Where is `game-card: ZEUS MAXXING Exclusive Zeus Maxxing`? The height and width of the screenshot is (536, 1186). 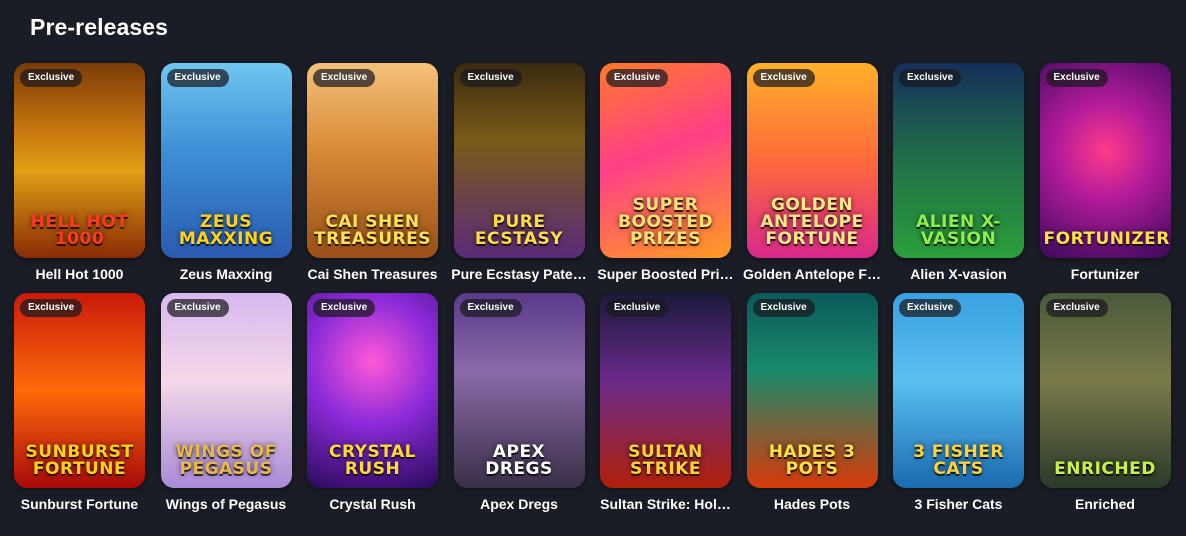 game-card: ZEUS MAXXING Exclusive Zeus Maxxing is located at coordinates (226, 173).